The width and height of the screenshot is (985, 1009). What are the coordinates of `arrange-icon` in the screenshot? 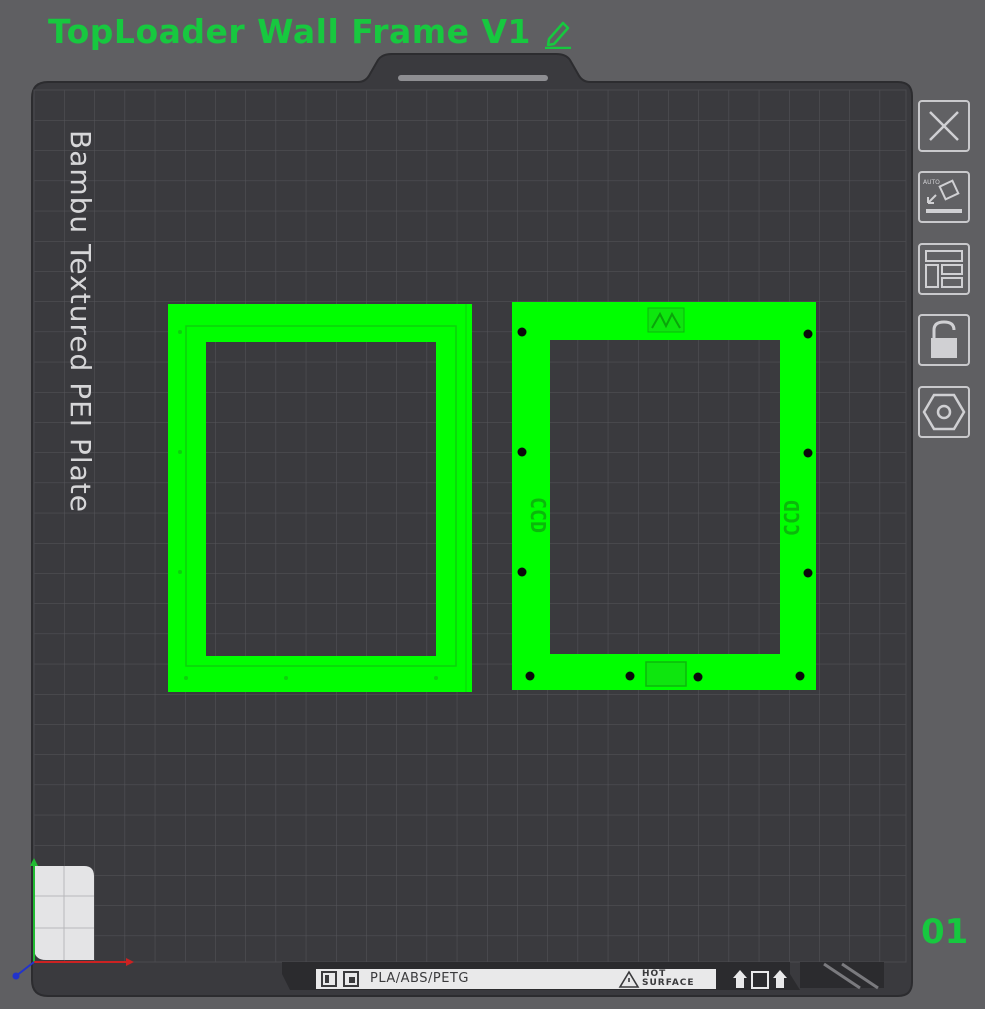 It's located at (944, 269).